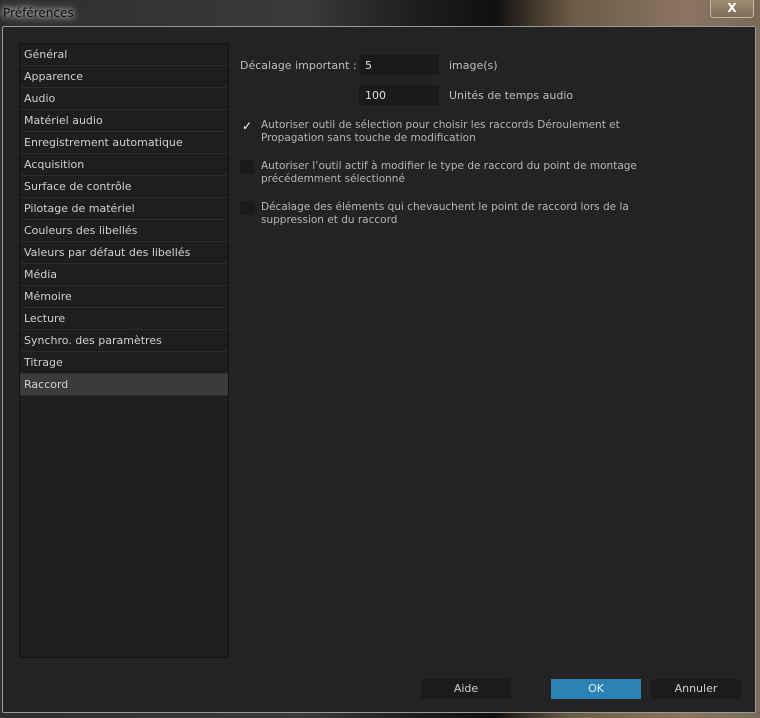 The image size is (760, 718). Describe the element at coordinates (124, 319) in the screenshot. I see `sidebar-item-playback: Lecture` at that location.